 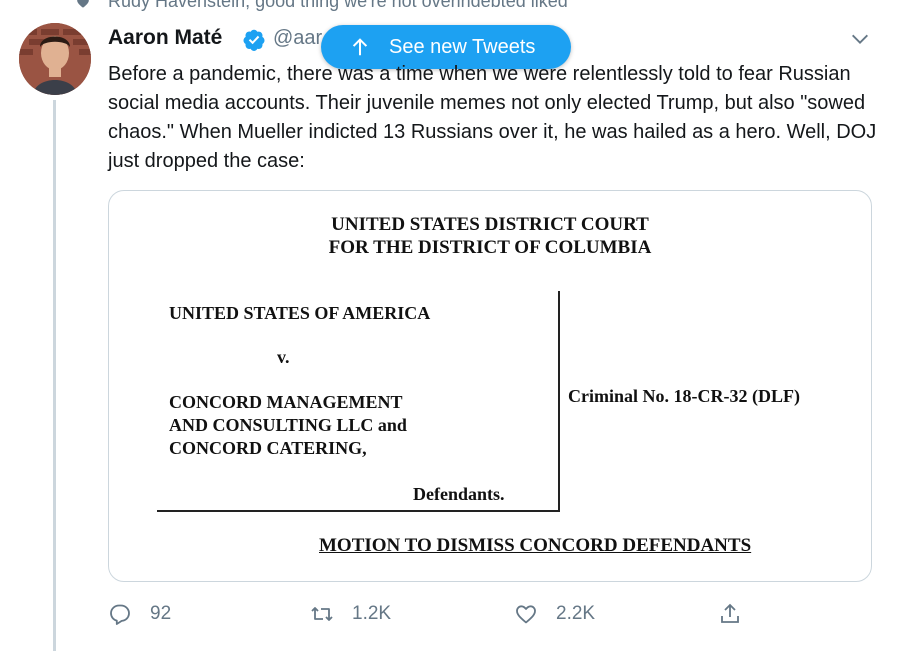 What do you see at coordinates (322, 614) in the screenshot?
I see `retweet-icon` at bounding box center [322, 614].